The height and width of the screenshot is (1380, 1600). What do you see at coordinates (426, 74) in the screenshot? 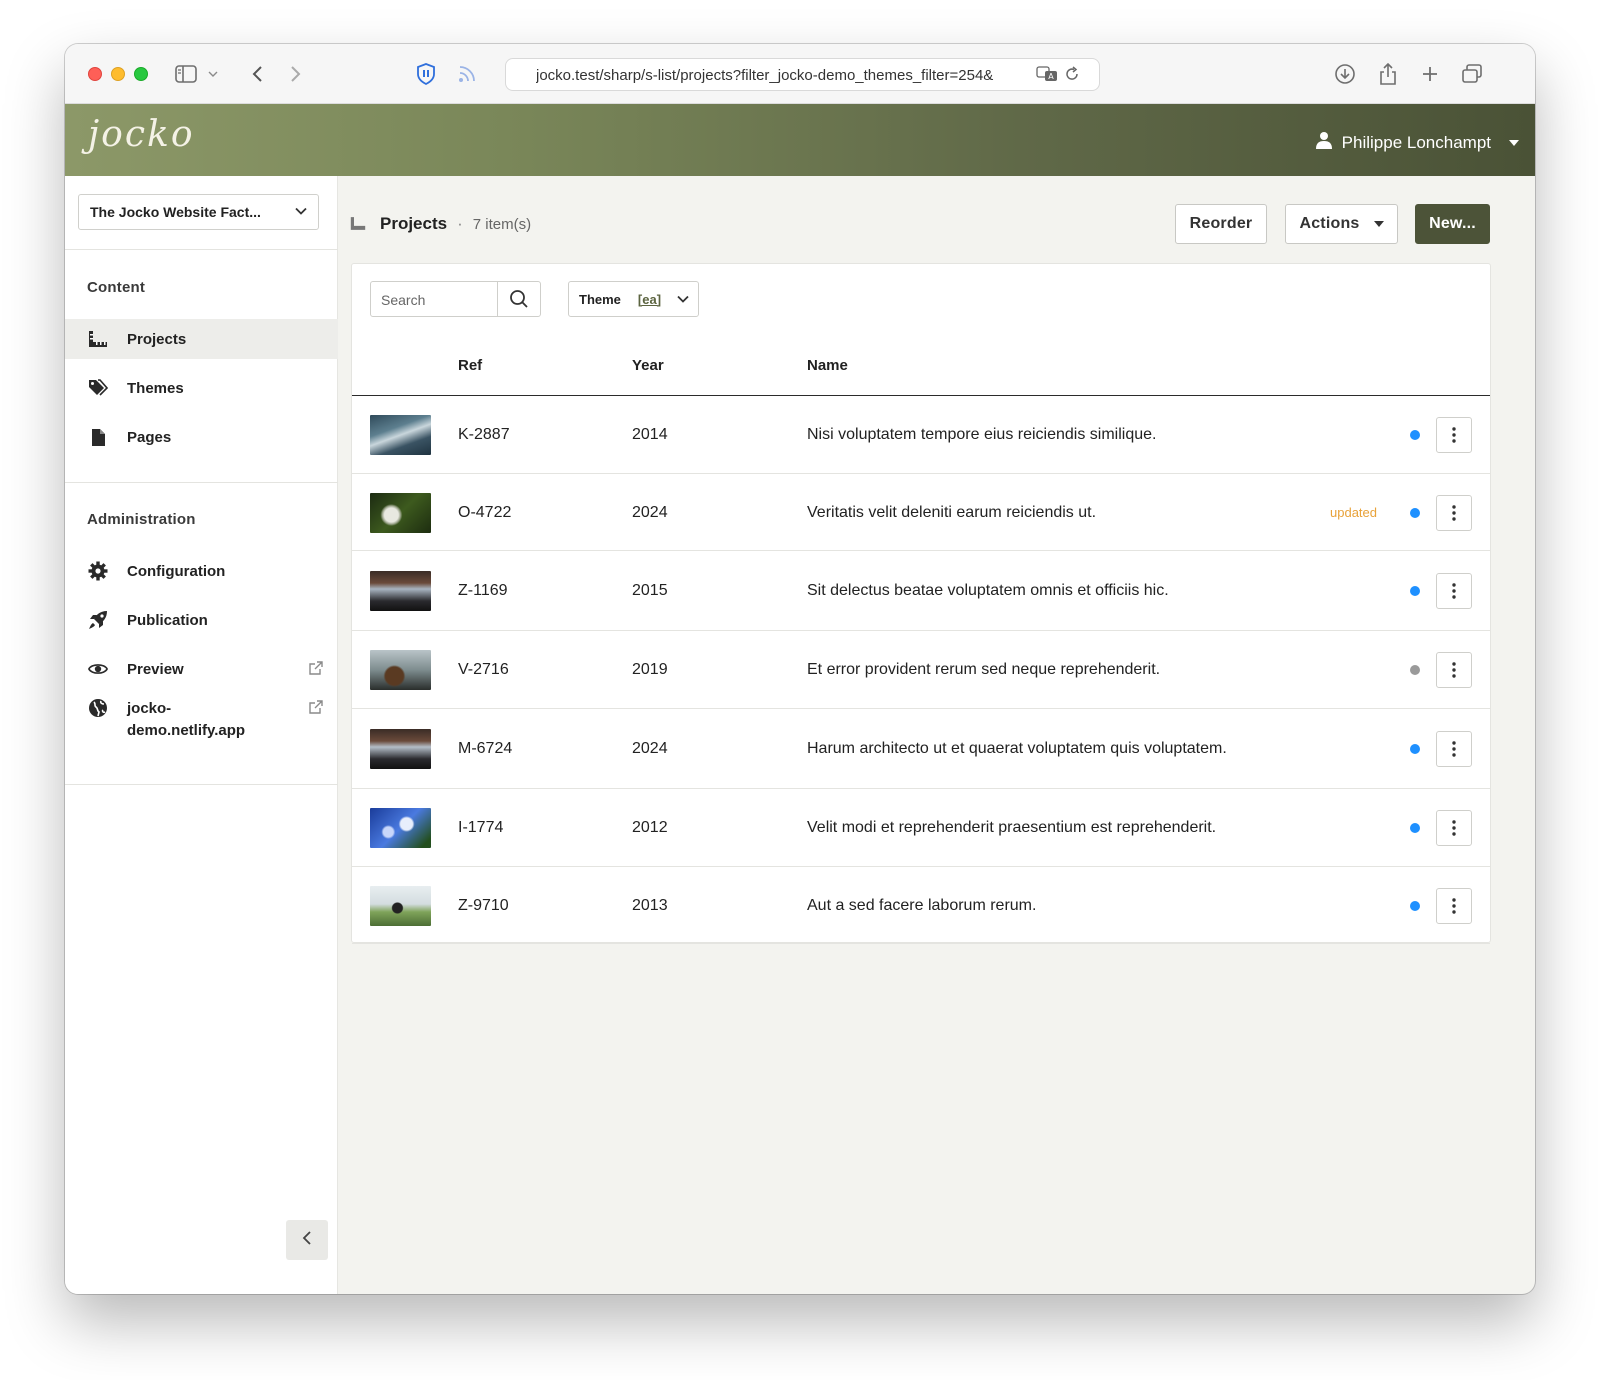
I see `shield-icon` at bounding box center [426, 74].